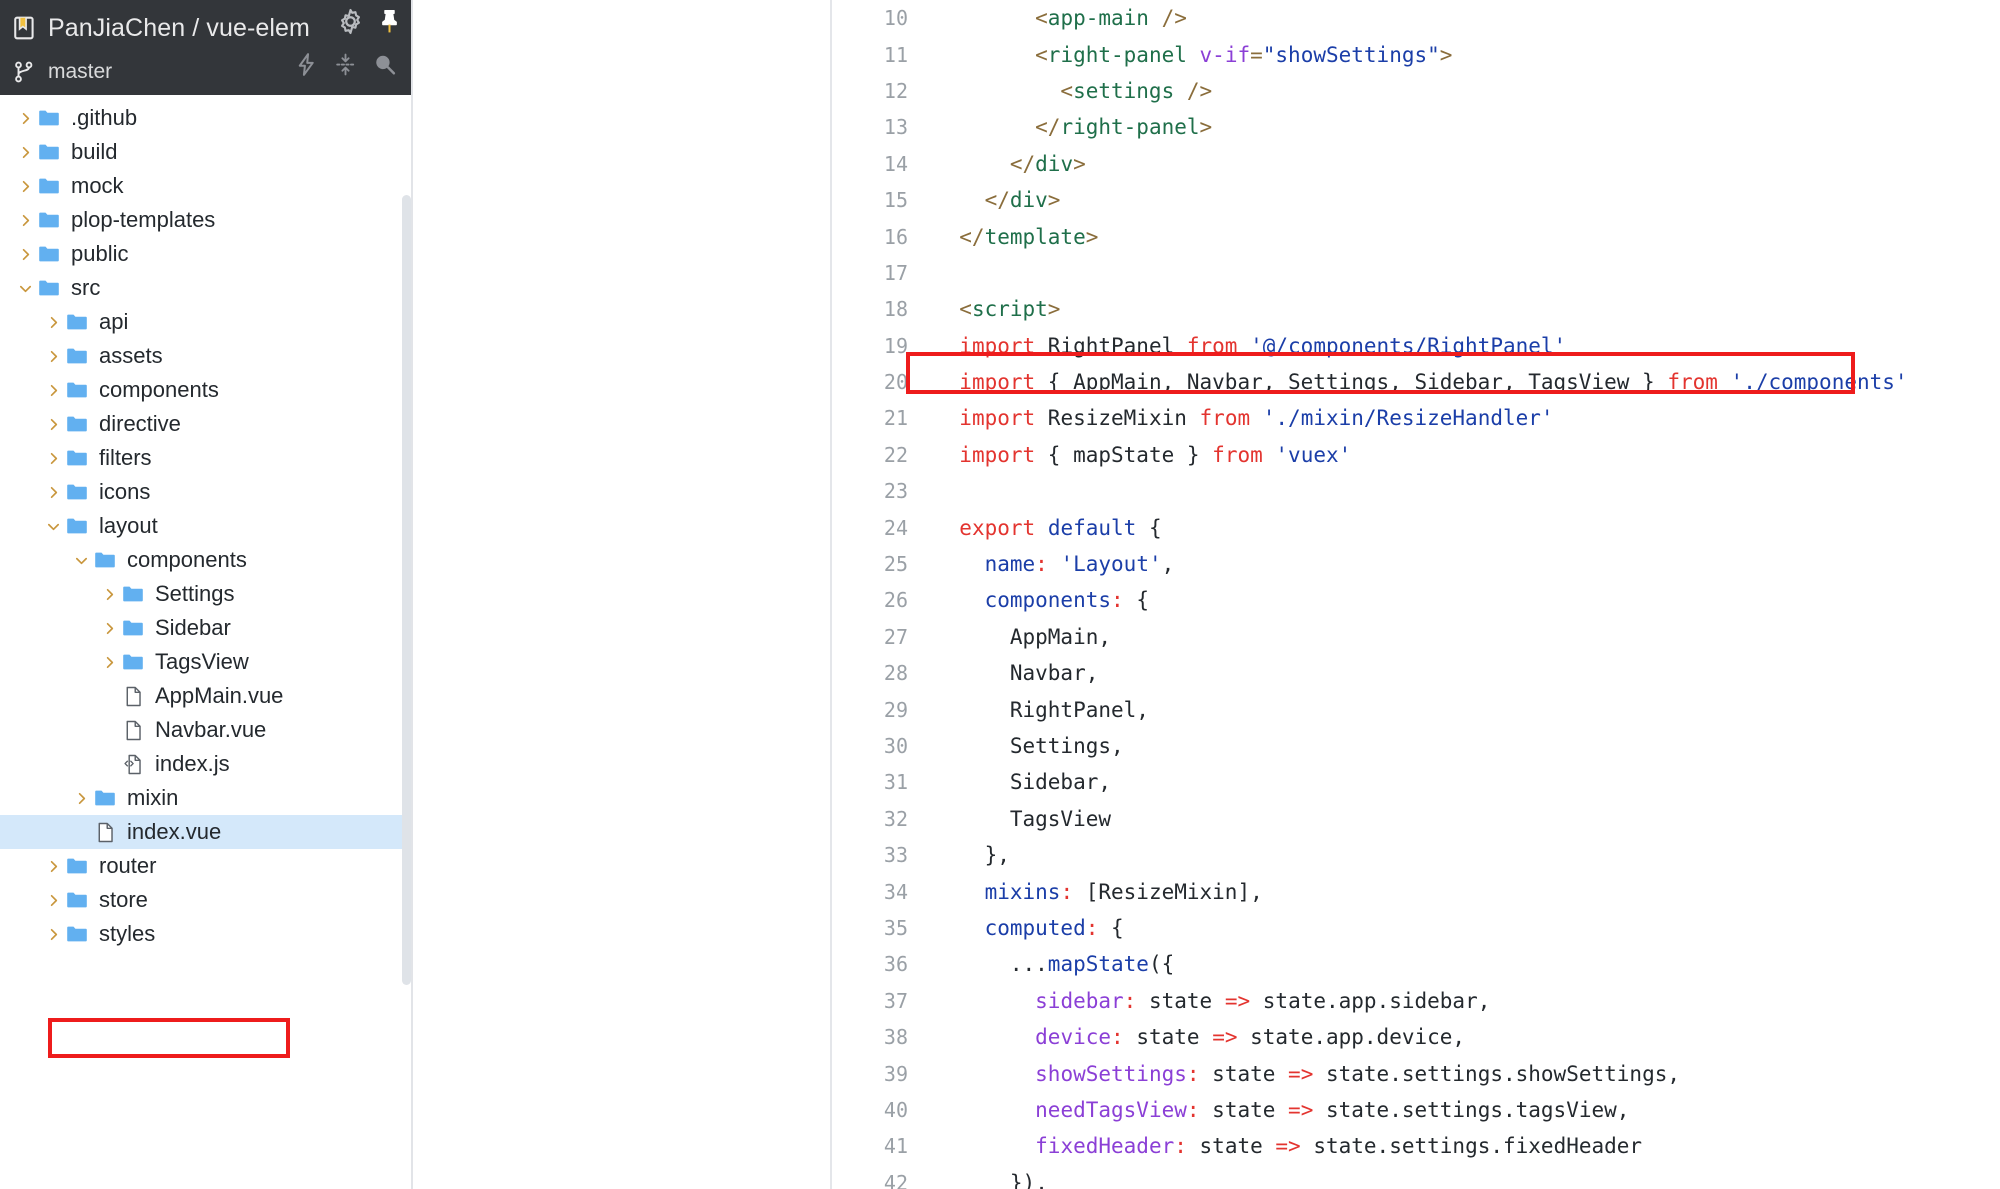 The image size is (2000, 1189). I want to click on code-line: 15 </div>, so click(1417, 200).